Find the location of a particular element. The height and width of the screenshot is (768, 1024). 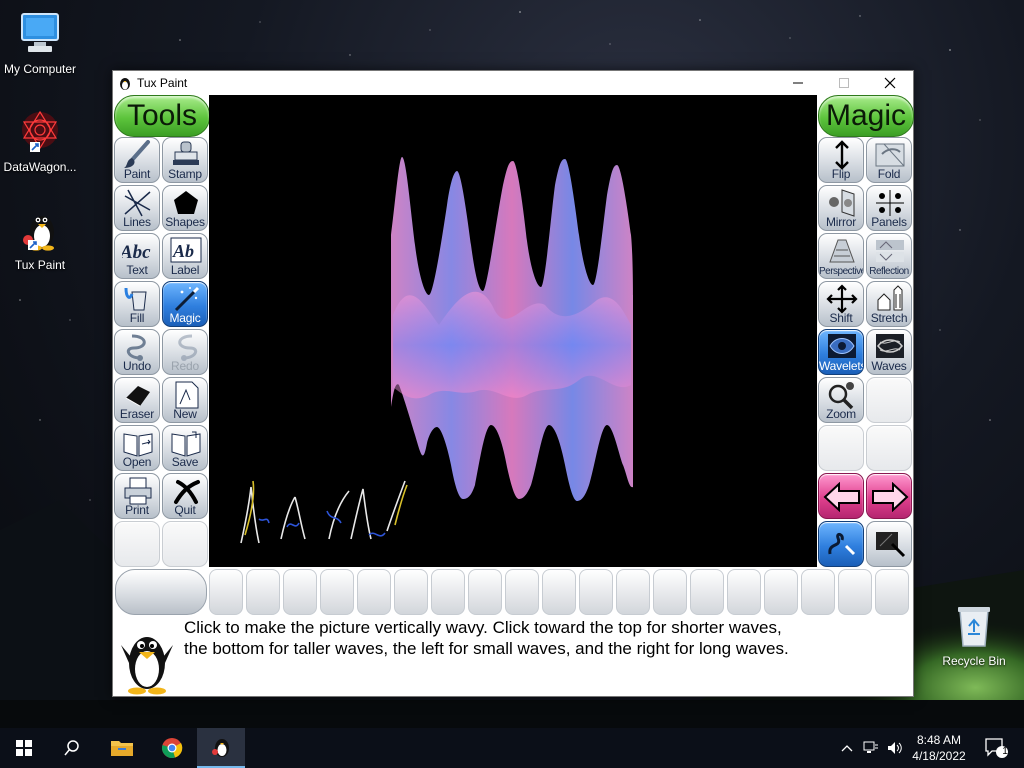

tool-redo-button: Redo is located at coordinates (185, 352).